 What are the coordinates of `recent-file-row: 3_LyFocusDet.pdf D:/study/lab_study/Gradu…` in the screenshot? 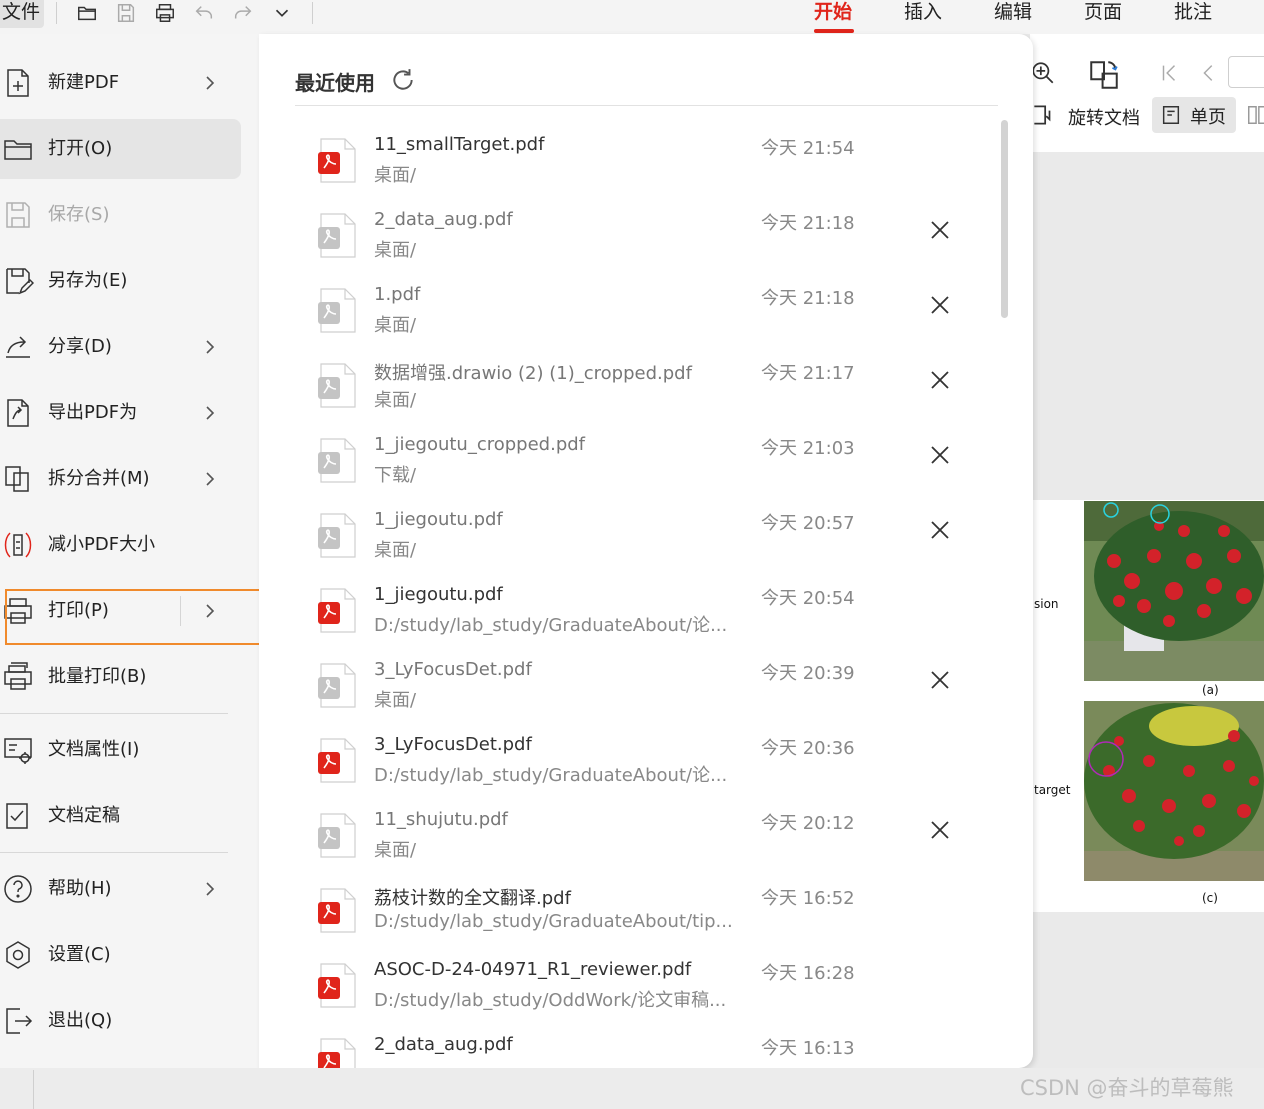 It's located at (640, 765).